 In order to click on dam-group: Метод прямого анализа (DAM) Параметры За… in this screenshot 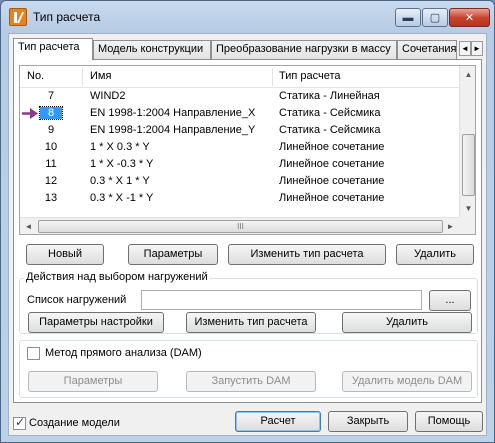, I will do `click(248, 369)`.